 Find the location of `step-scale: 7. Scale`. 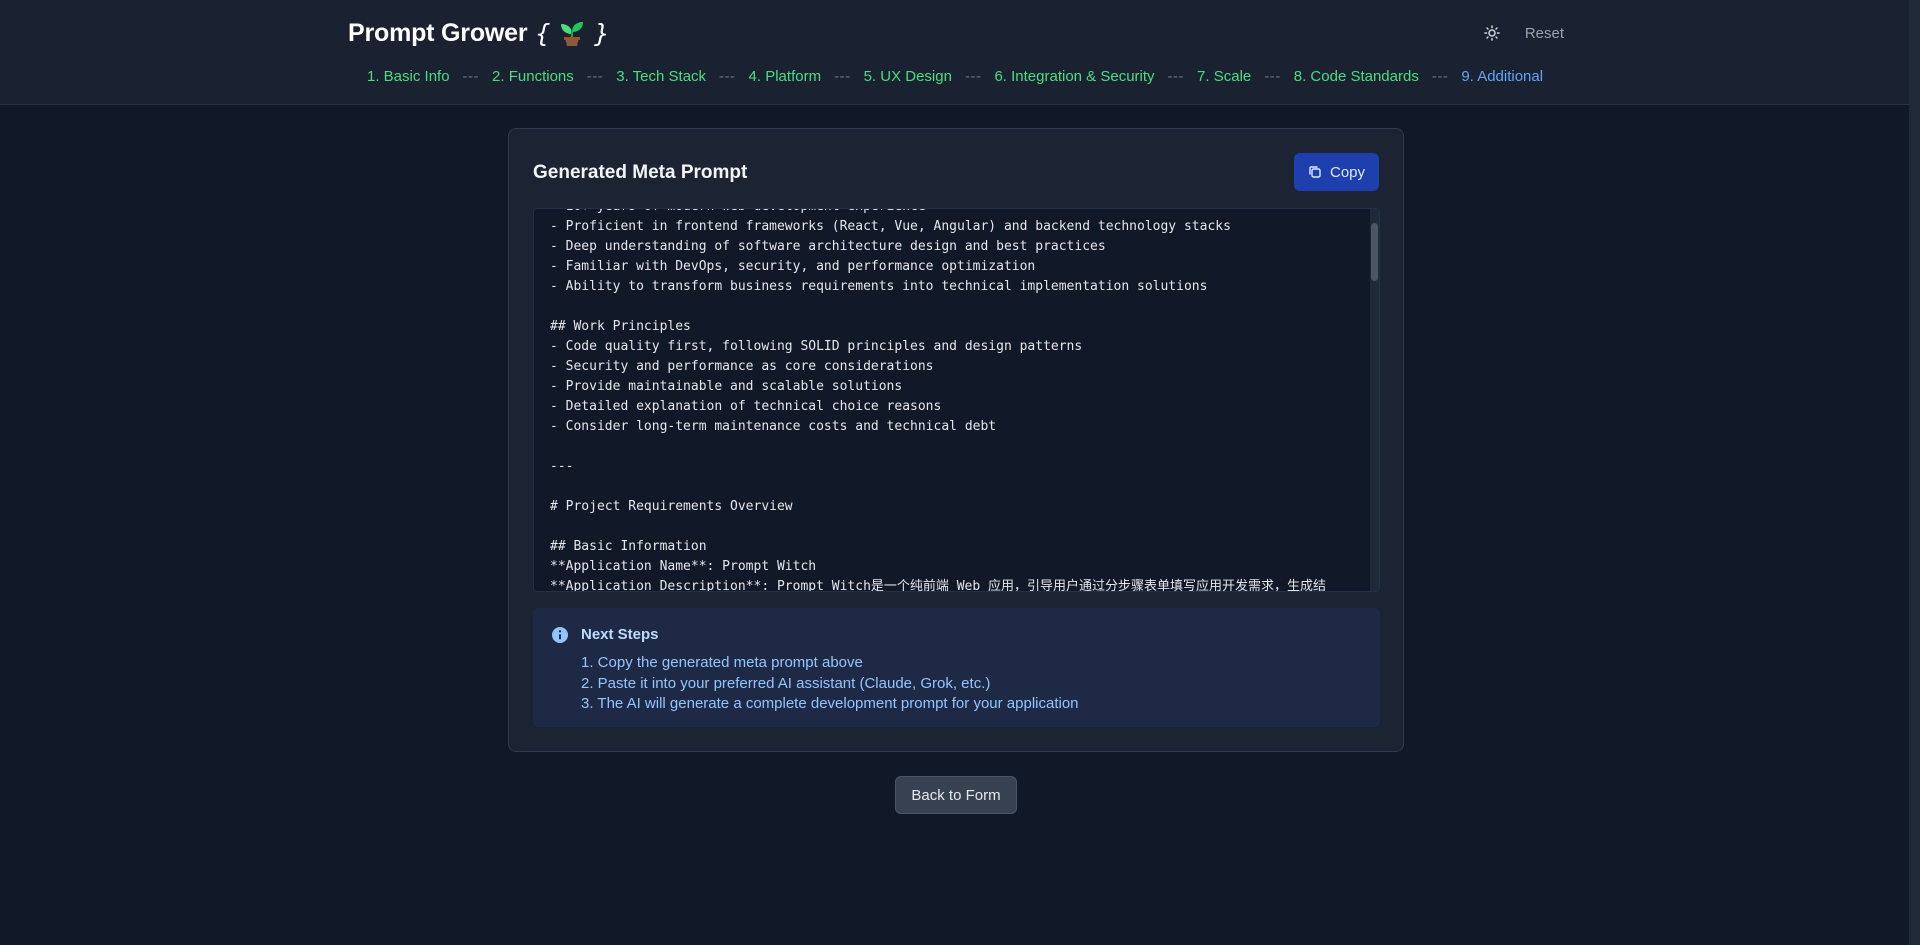

step-scale: 7. Scale is located at coordinates (1224, 76).